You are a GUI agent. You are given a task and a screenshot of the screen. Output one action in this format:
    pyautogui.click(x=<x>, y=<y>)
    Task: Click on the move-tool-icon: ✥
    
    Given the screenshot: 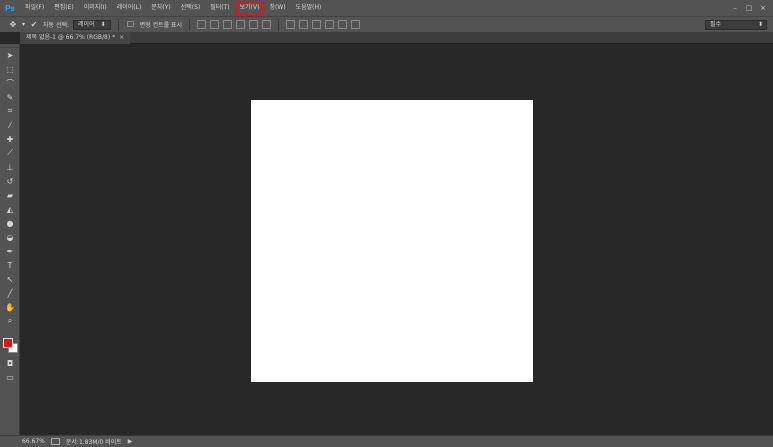 What is the action you would take?
    pyautogui.click(x=13, y=25)
    